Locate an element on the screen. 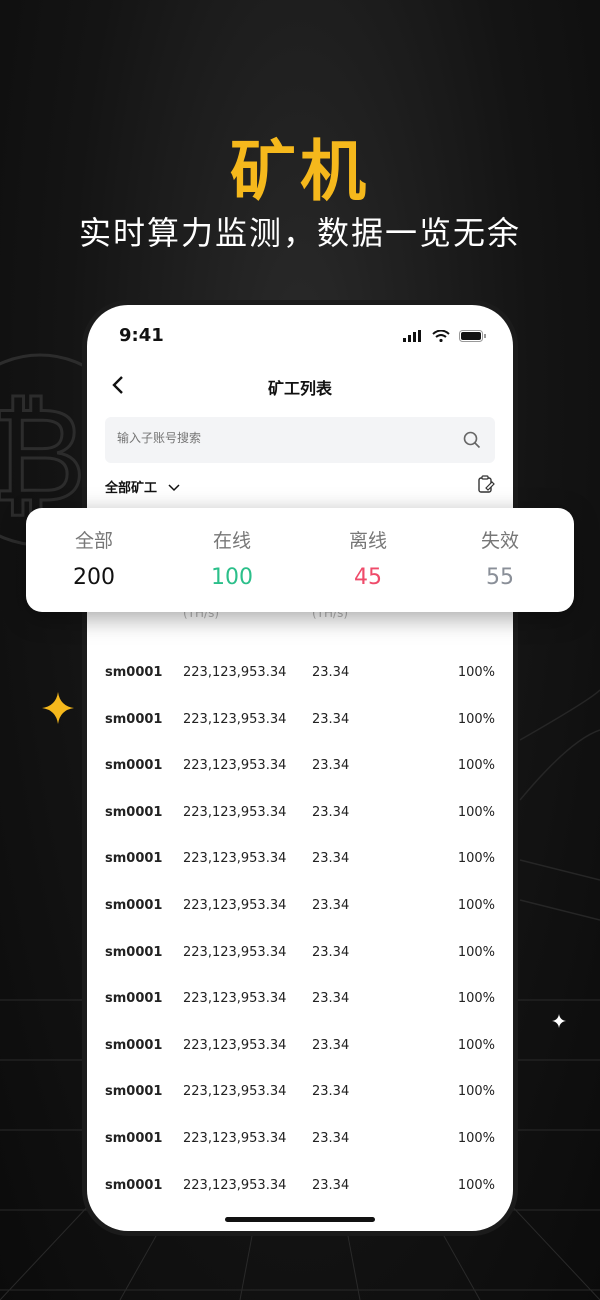  page-title: 矿工列表 is located at coordinates (299, 388).